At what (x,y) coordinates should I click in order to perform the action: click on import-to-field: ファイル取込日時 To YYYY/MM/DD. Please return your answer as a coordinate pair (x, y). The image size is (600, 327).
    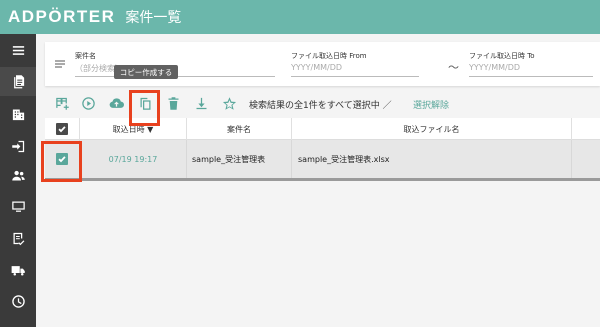
    Looking at the image, I should click on (533, 64).